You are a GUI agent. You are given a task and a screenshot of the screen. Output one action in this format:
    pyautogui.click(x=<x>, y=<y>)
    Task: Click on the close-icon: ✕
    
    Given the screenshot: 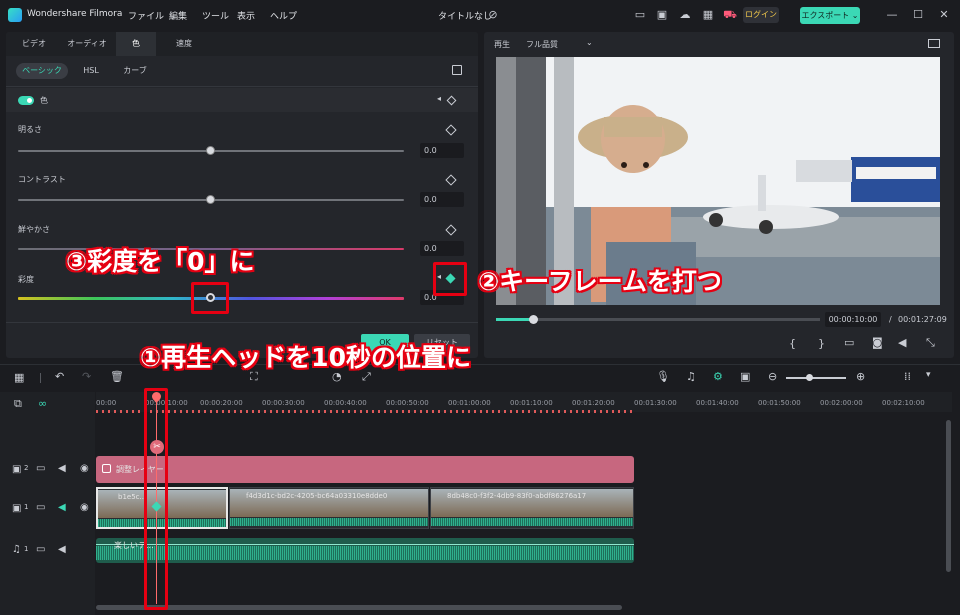 What is the action you would take?
    pyautogui.click(x=944, y=15)
    